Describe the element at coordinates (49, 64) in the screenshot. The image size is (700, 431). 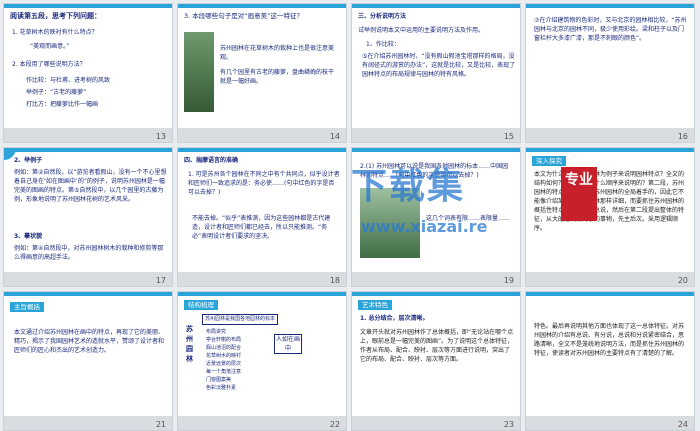
I see `question-2: 2. 本段用了哪些说明方法？` at that location.